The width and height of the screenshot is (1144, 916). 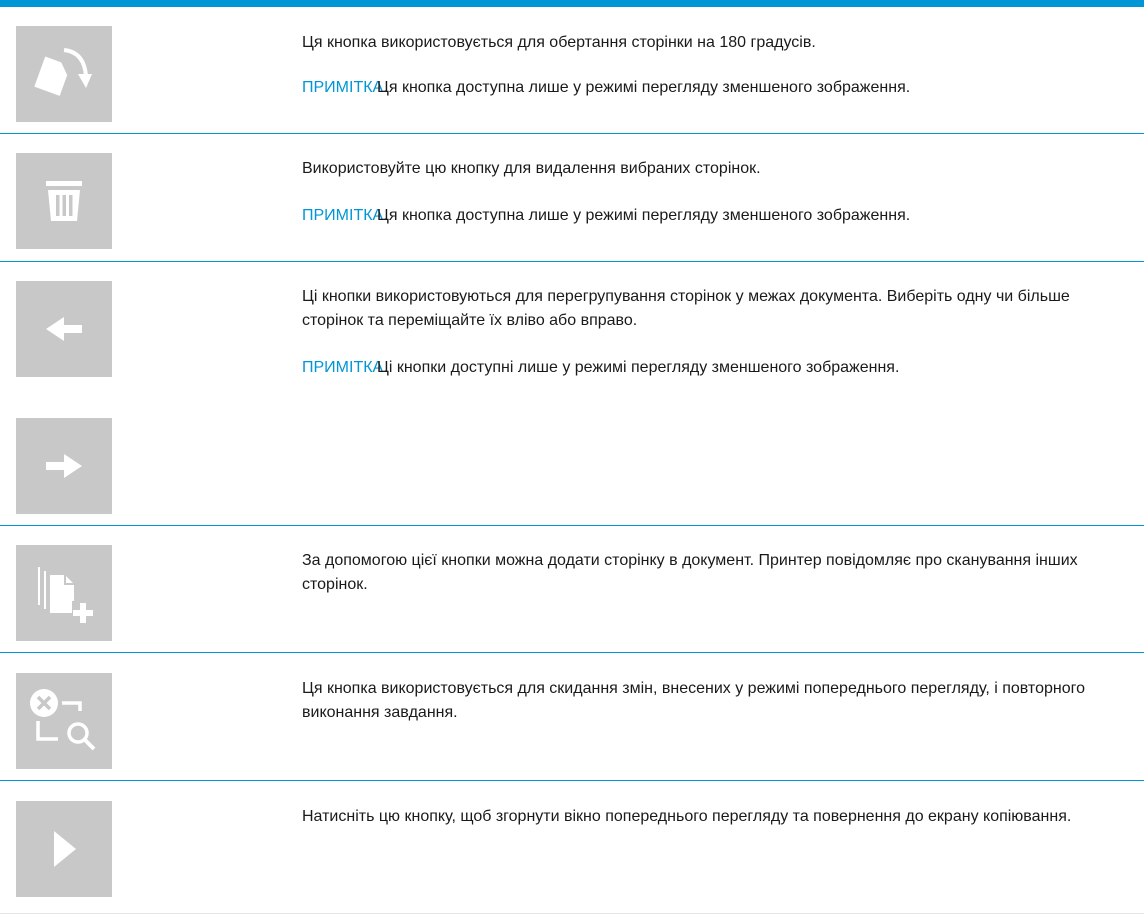 I want to click on top-rule, so click(x=572, y=3).